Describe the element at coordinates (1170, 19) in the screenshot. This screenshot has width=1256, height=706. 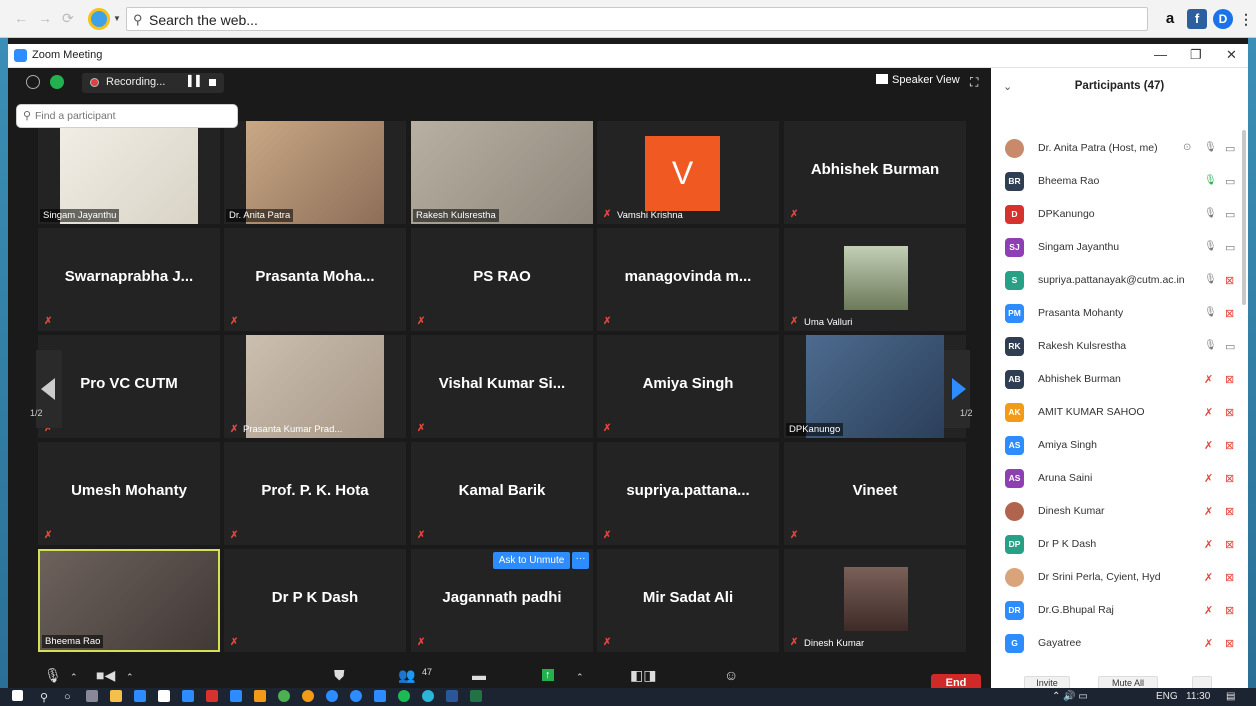
I see `amazon-icon: a` at that location.